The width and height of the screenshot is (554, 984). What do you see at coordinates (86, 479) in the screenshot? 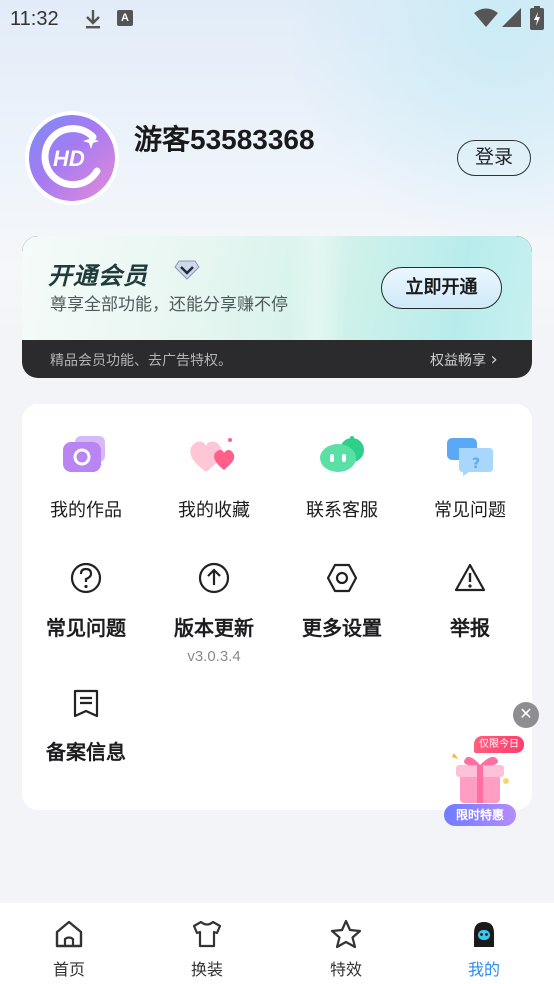
I see `menu-my-works: 我的作品` at bounding box center [86, 479].